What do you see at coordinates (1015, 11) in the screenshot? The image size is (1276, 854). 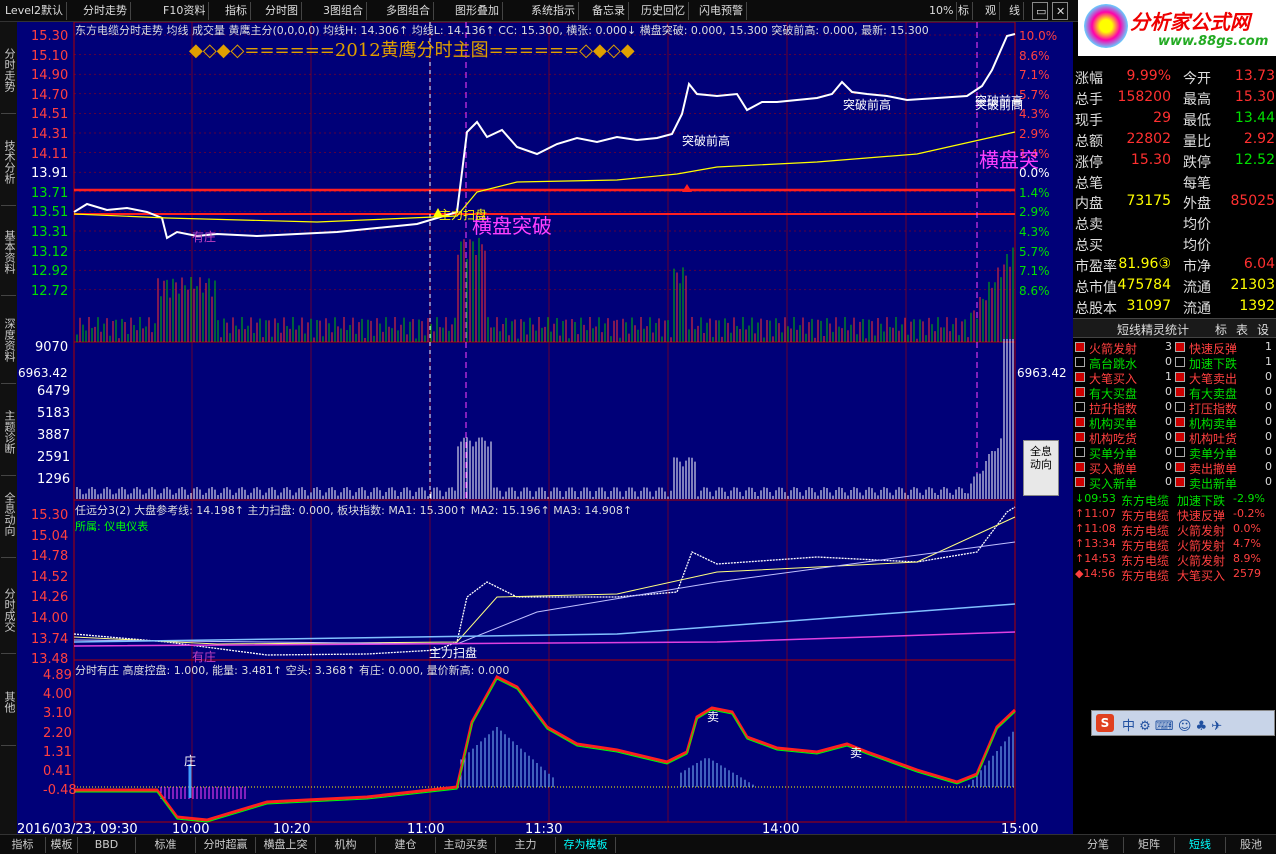 I see `toolbar-right-item: 线` at bounding box center [1015, 11].